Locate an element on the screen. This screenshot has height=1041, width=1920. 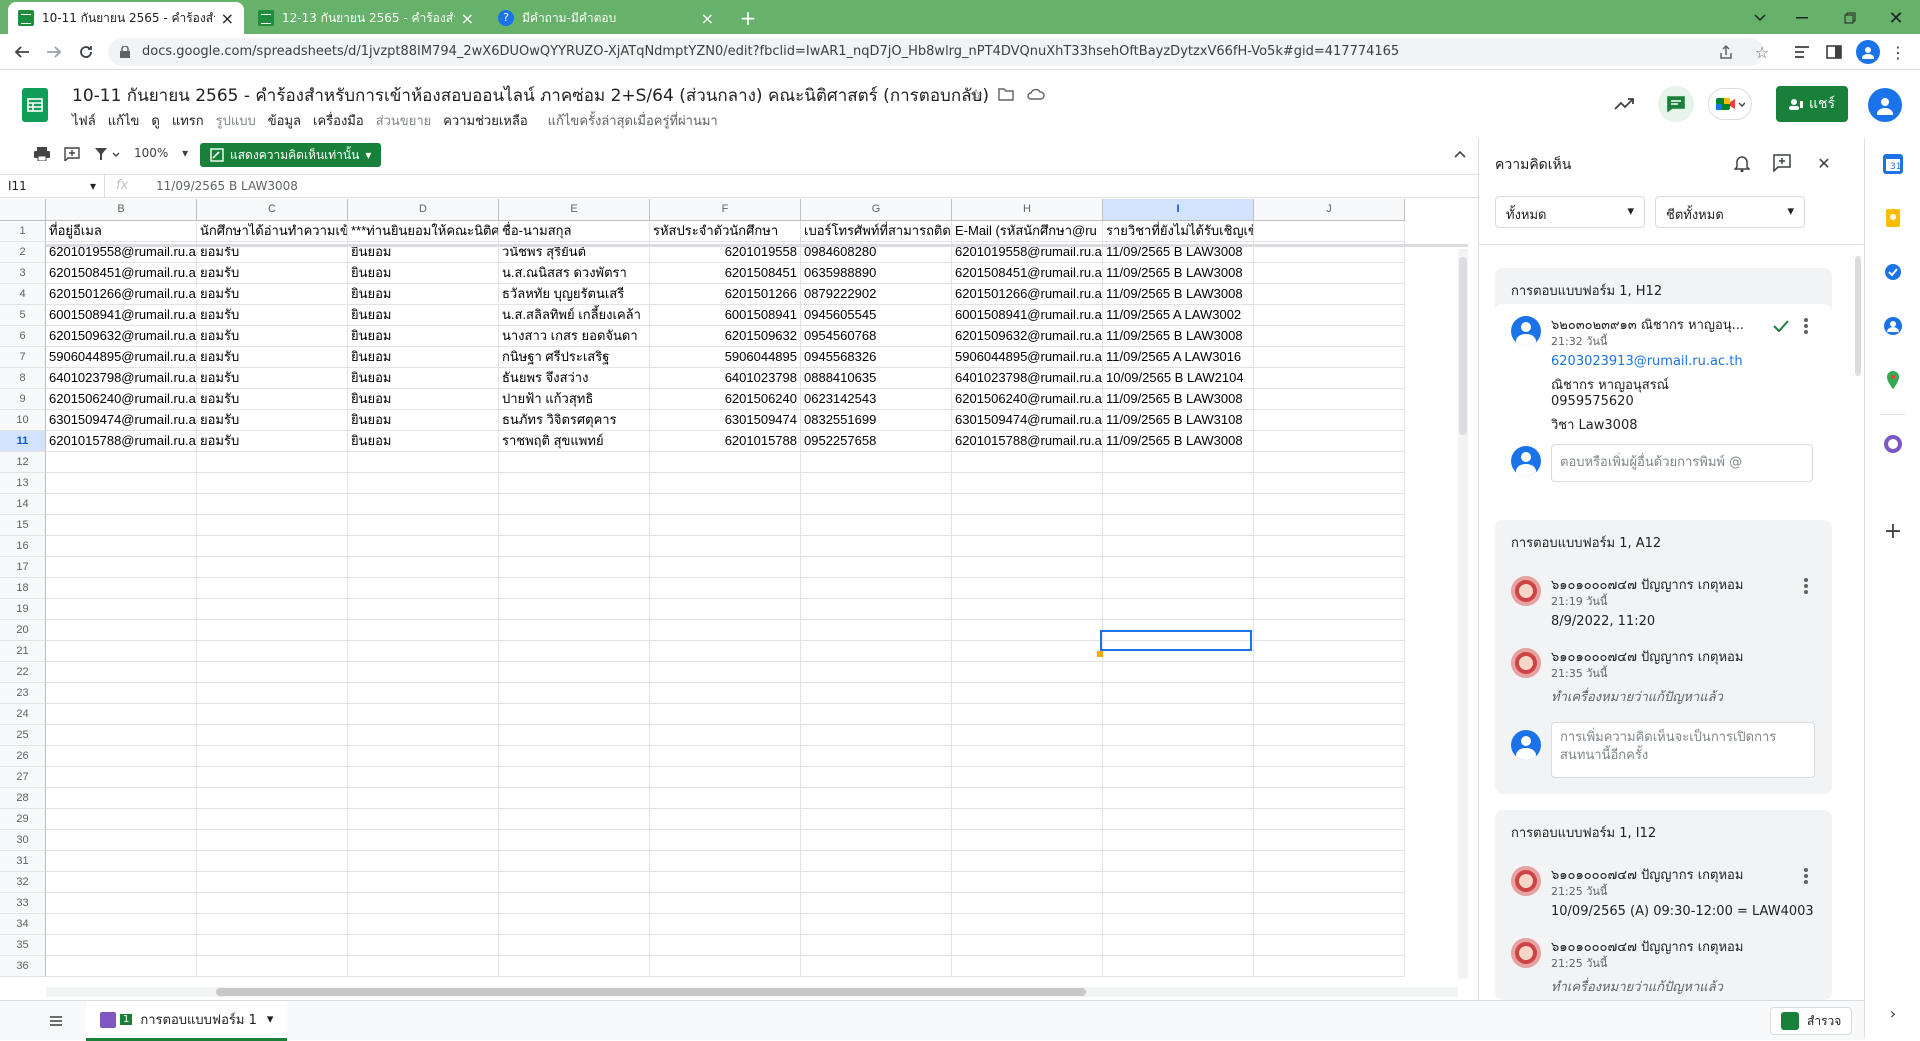
filter-sheets-select: ชีตทั้งหมด ▾ is located at coordinates (1730, 212).